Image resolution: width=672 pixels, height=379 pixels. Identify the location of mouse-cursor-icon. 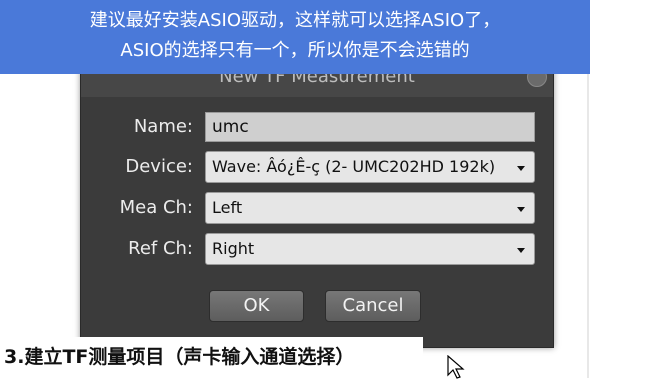
(456, 367).